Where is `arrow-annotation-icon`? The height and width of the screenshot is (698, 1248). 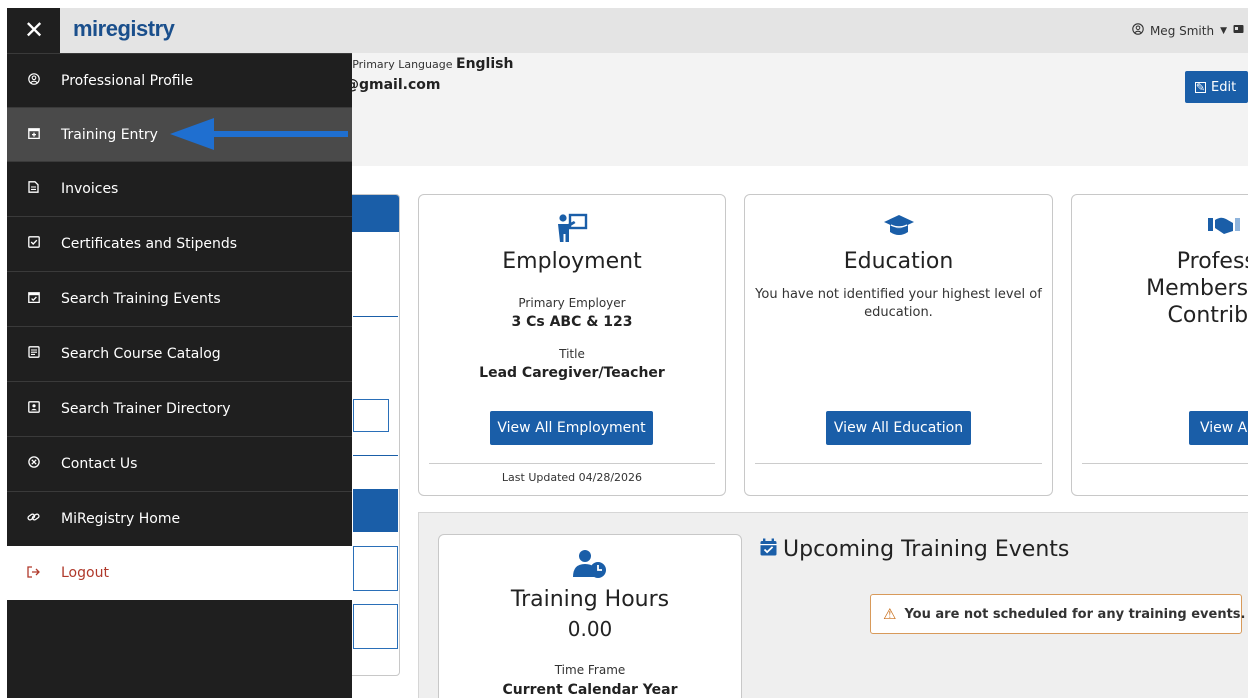
arrow-annotation-icon is located at coordinates (259, 134).